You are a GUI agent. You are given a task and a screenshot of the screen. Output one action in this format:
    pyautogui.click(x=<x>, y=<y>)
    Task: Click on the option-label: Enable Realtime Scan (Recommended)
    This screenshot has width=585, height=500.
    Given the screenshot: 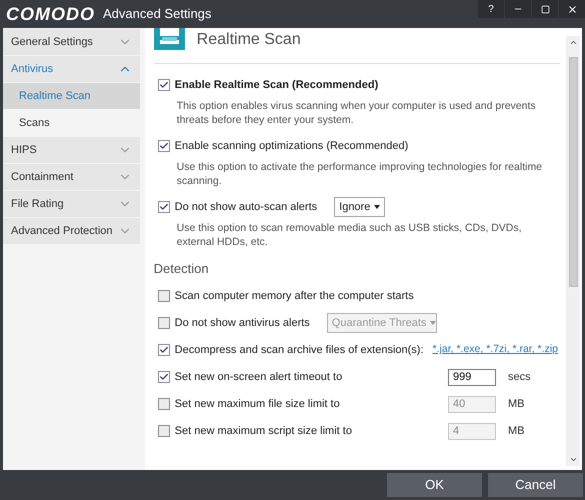 What is the action you would take?
    pyautogui.click(x=276, y=85)
    